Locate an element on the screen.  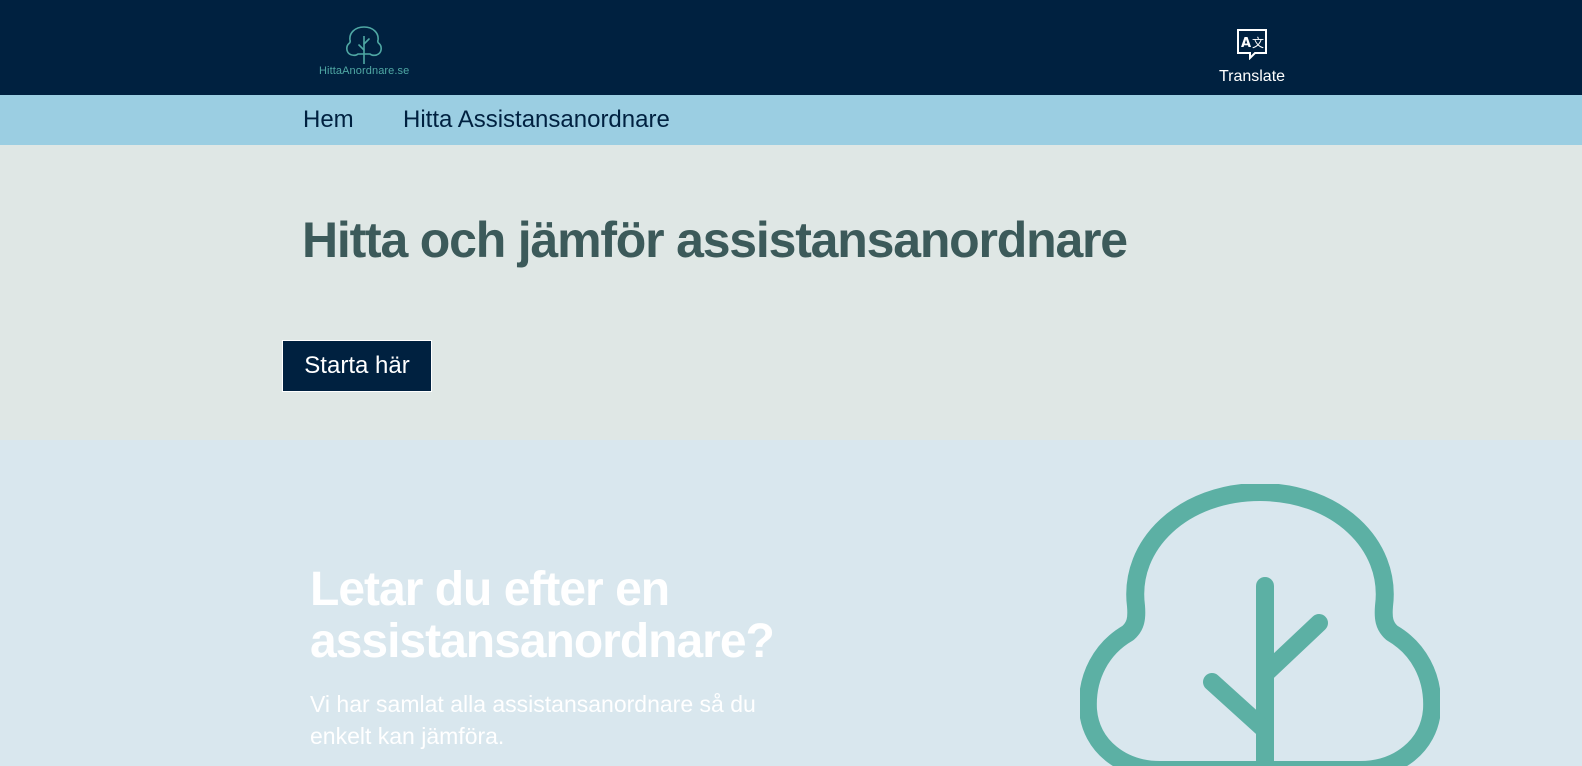
translate-icon: A 文 is located at coordinates (1252, 44).